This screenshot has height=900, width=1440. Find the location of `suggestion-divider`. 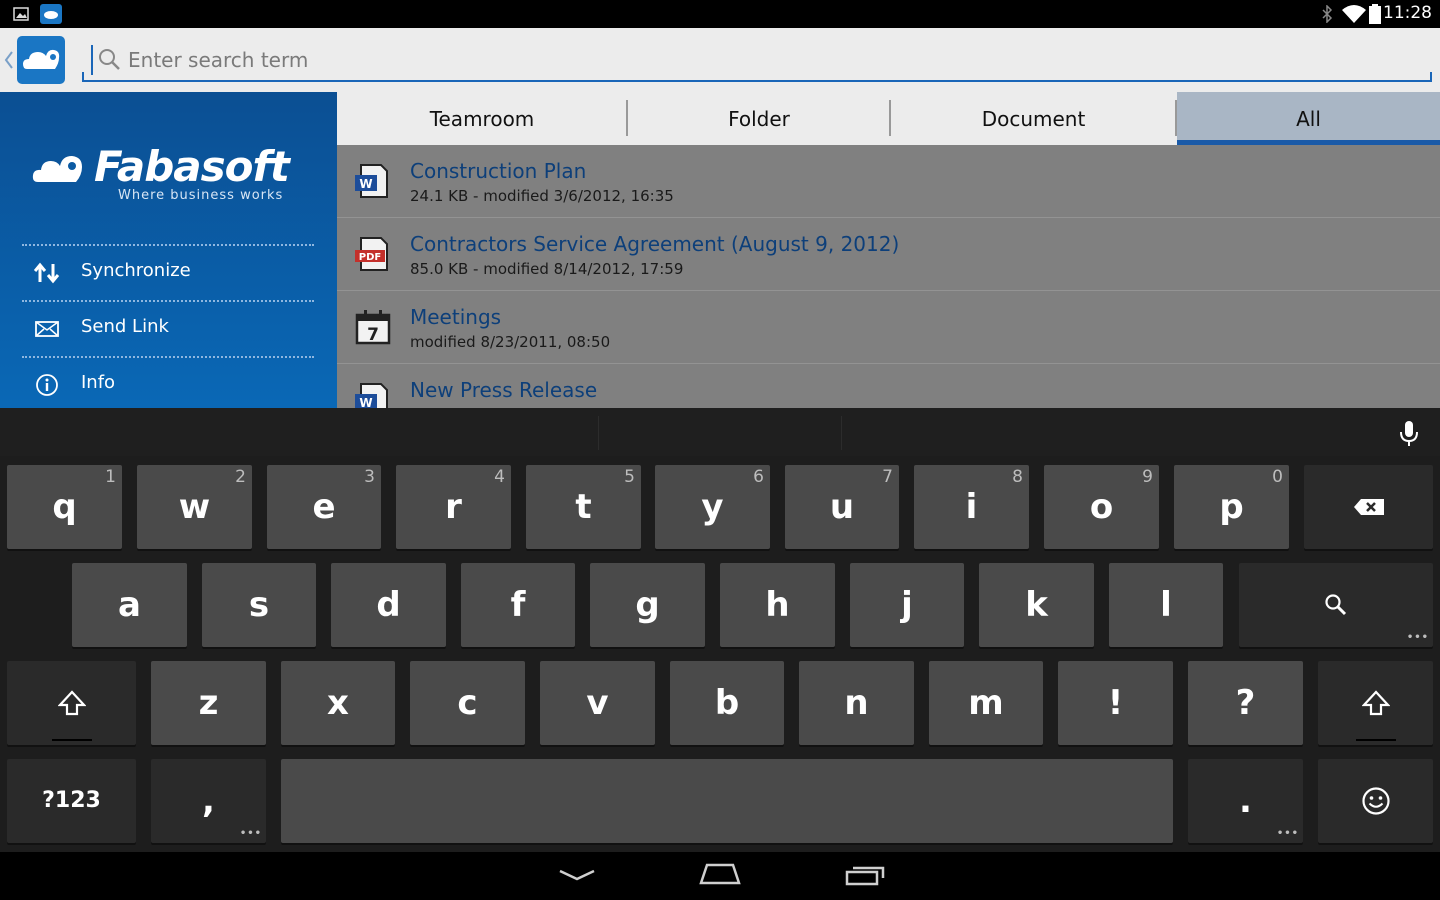

suggestion-divider is located at coordinates (598, 433).